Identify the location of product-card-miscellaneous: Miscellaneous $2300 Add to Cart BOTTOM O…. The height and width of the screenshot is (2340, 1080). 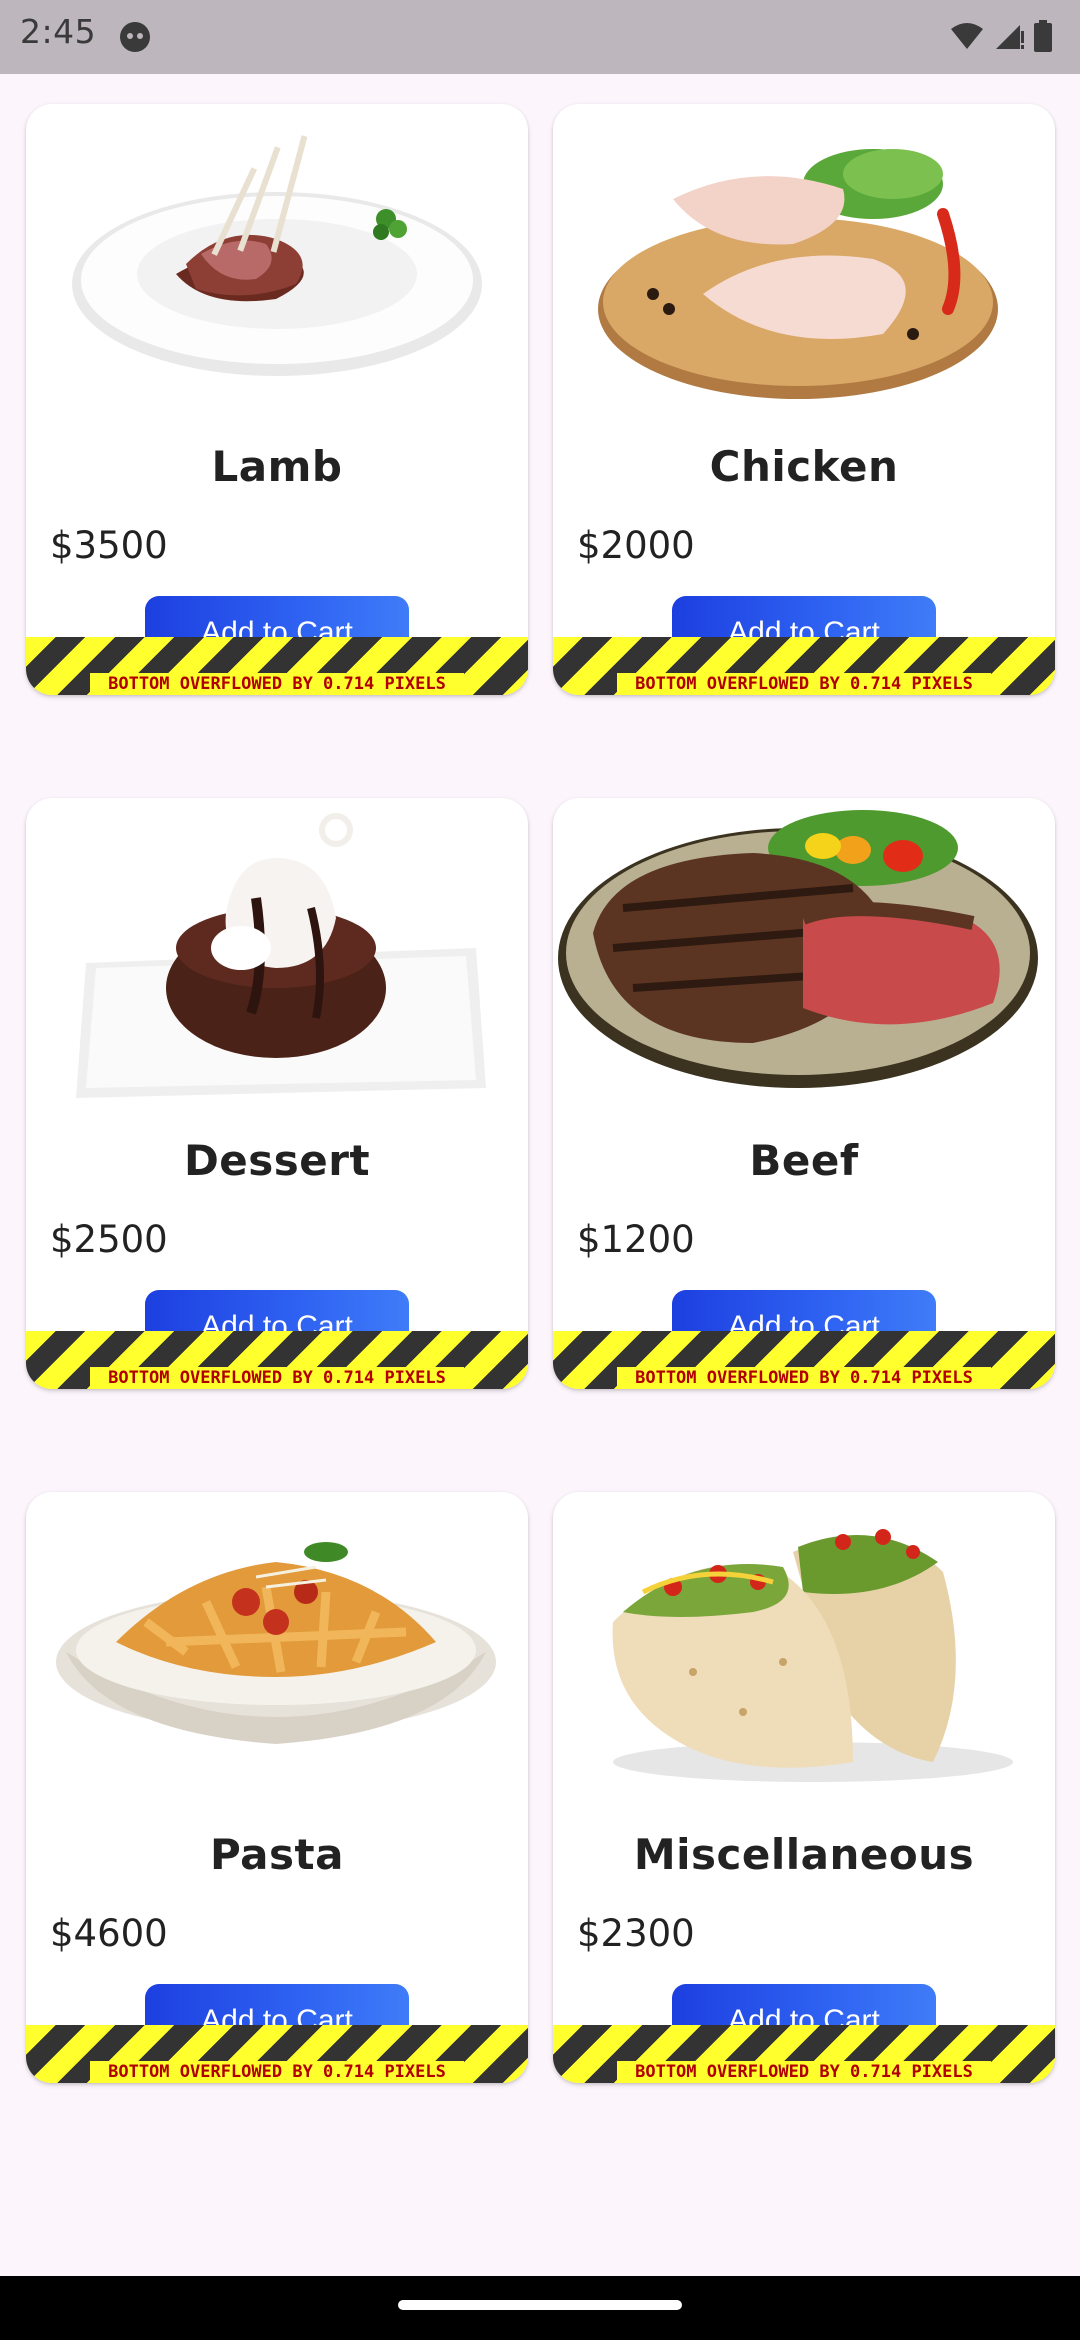
(804, 1787).